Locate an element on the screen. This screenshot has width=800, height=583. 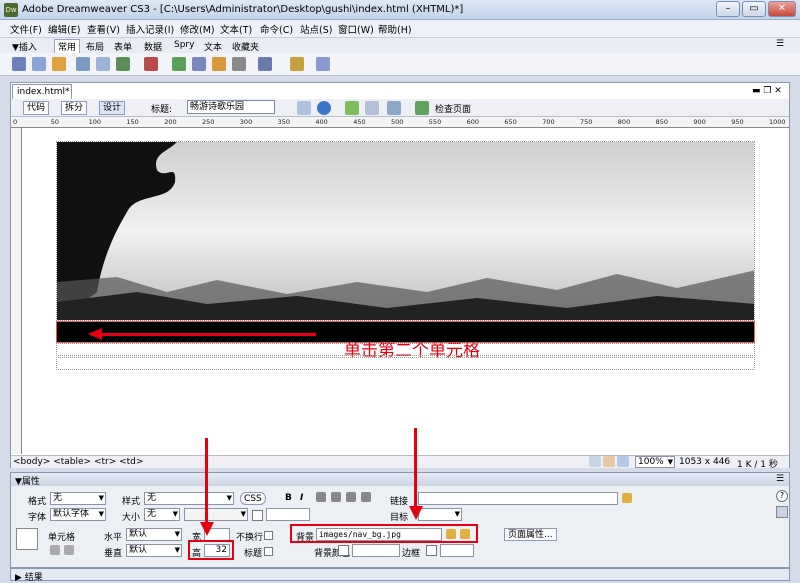
properties-header: ▼属性 is located at coordinates (400, 480).